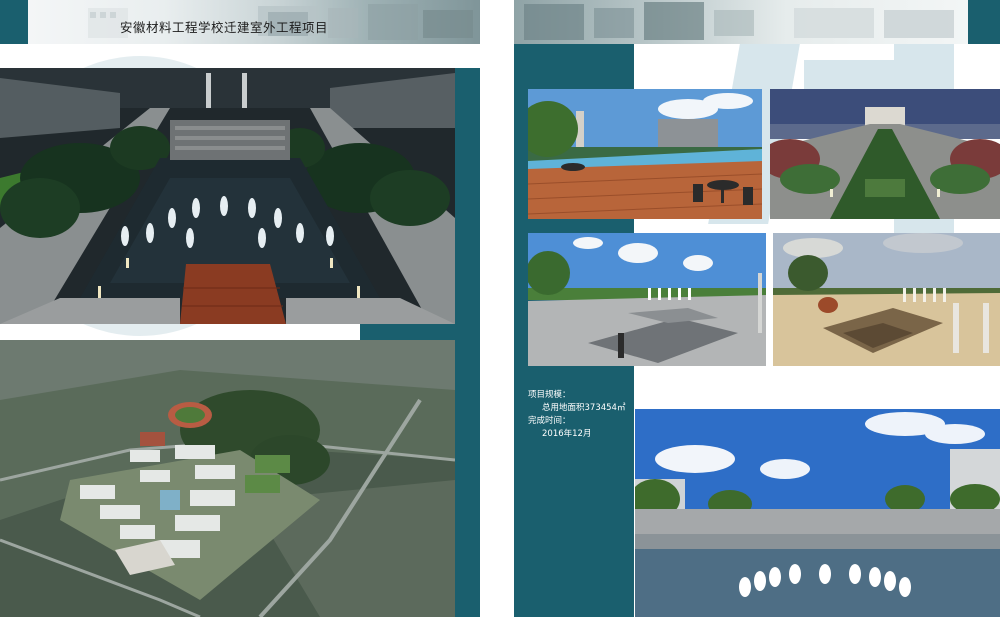 The width and height of the screenshot is (1000, 617). I want to click on scale-label: 项目规模：, so click(549, 395).